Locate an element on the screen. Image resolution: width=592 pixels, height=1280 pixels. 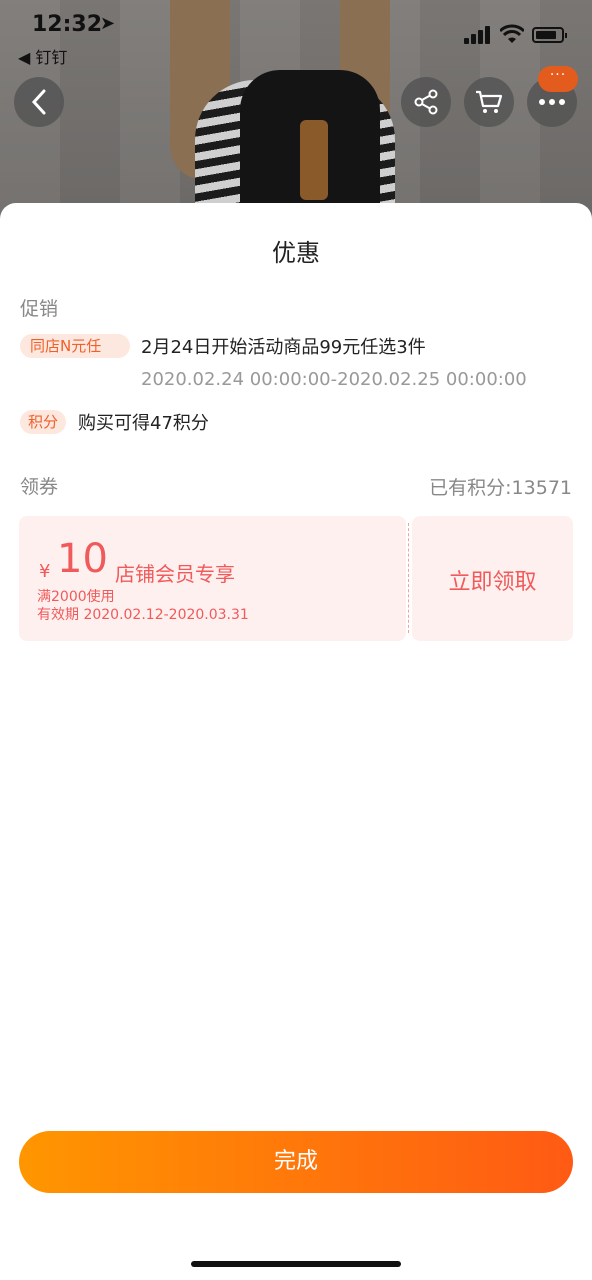
location-arrow-icon: ➤ is located at coordinates (108, 23).